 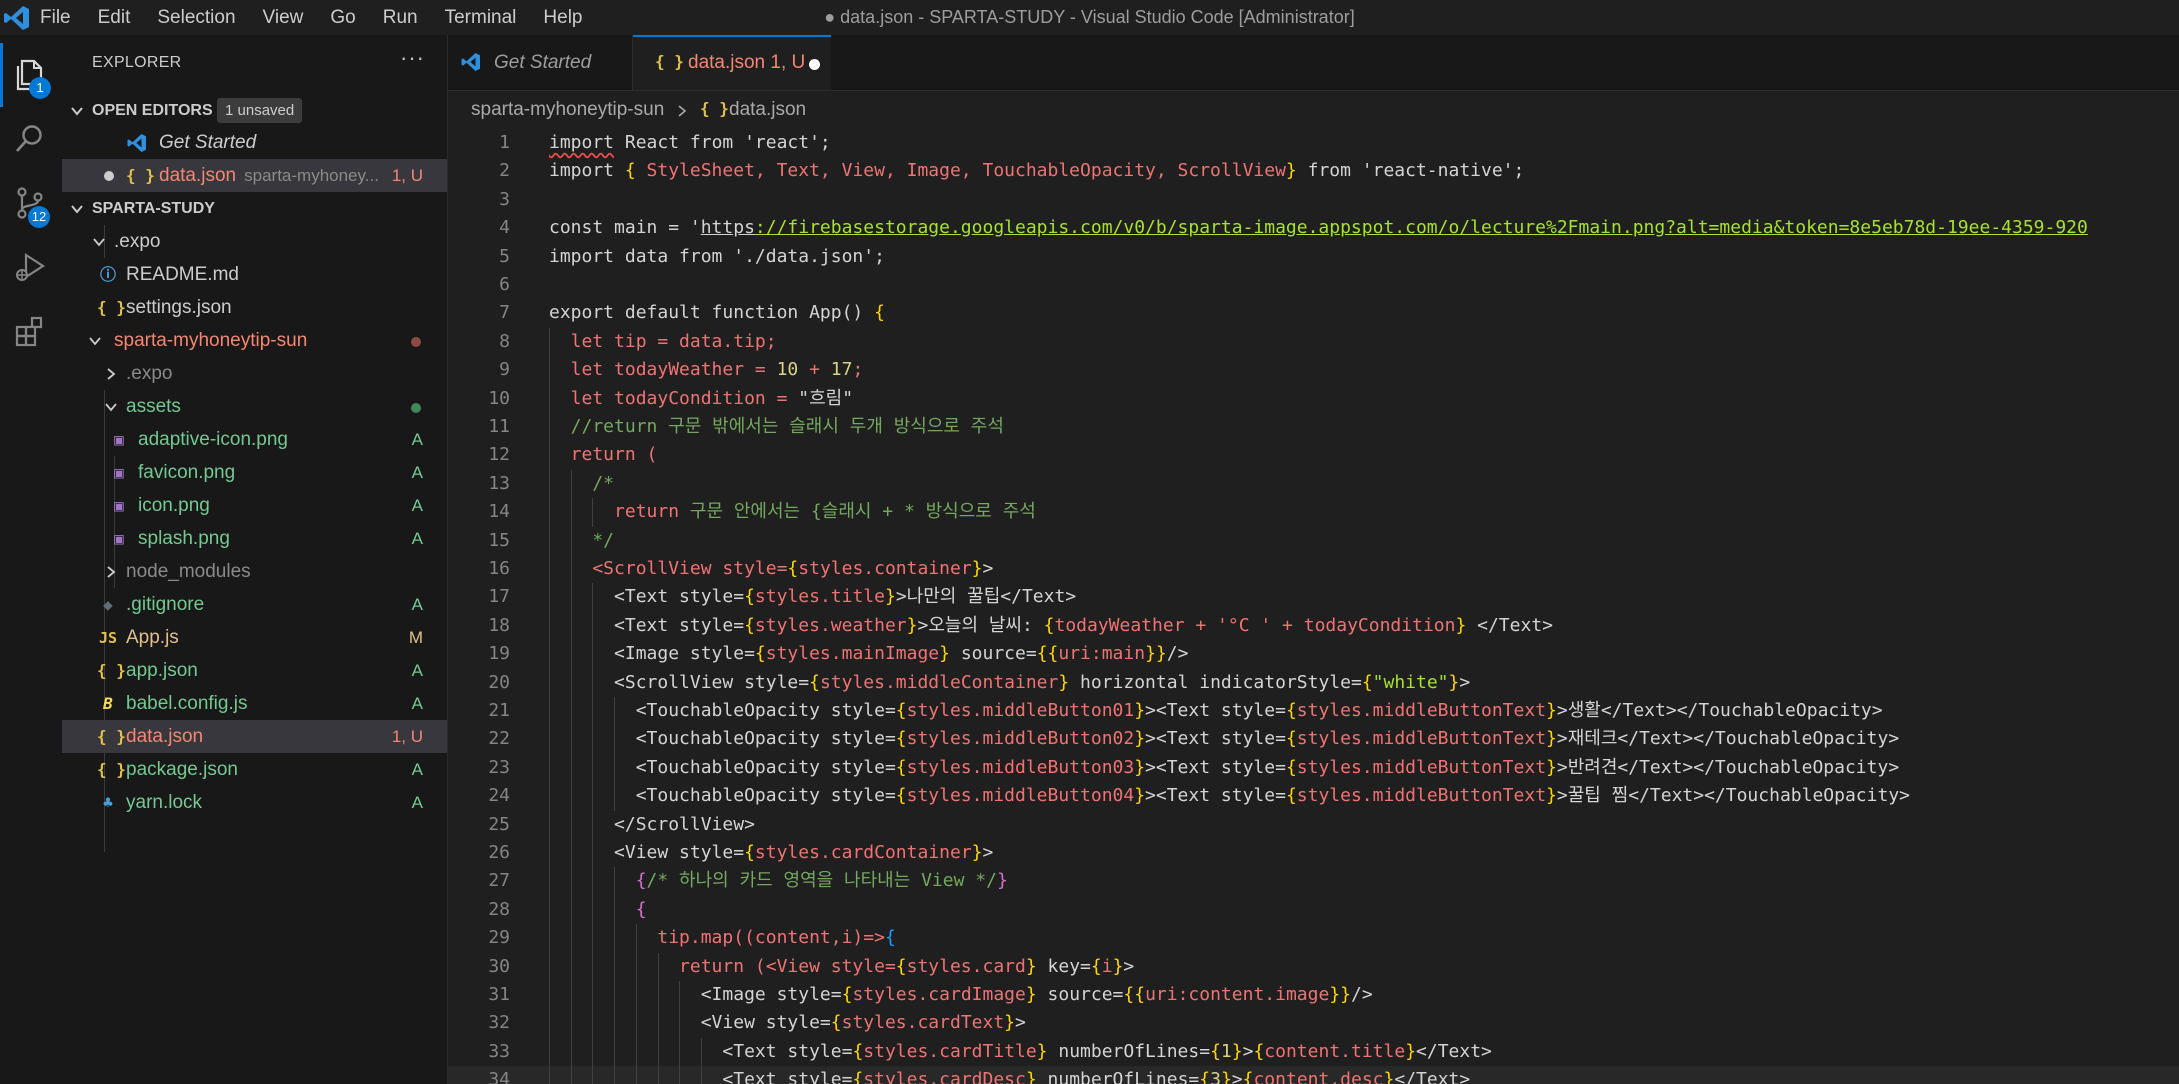 What do you see at coordinates (31, 139) in the screenshot?
I see `search-button` at bounding box center [31, 139].